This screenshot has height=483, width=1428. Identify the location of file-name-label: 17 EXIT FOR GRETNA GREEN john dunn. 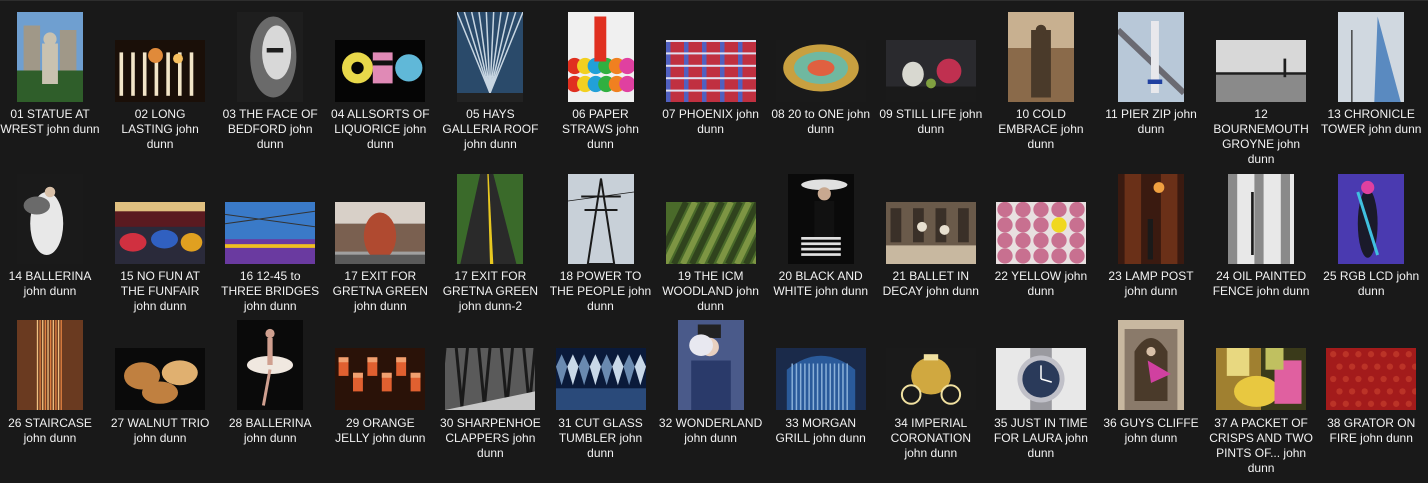
(380, 291).